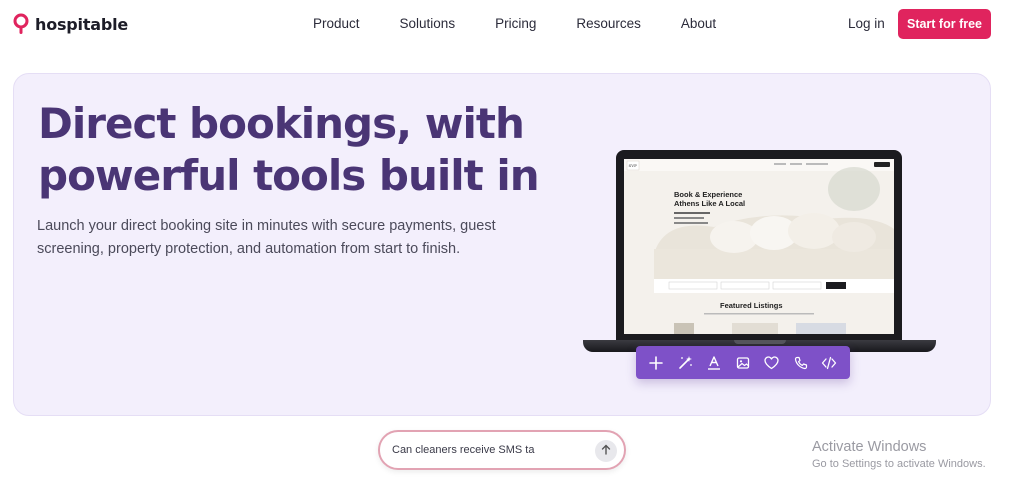 The width and height of the screenshot is (1024, 485). Describe the element at coordinates (714, 363) in the screenshot. I see `text-icon` at that location.